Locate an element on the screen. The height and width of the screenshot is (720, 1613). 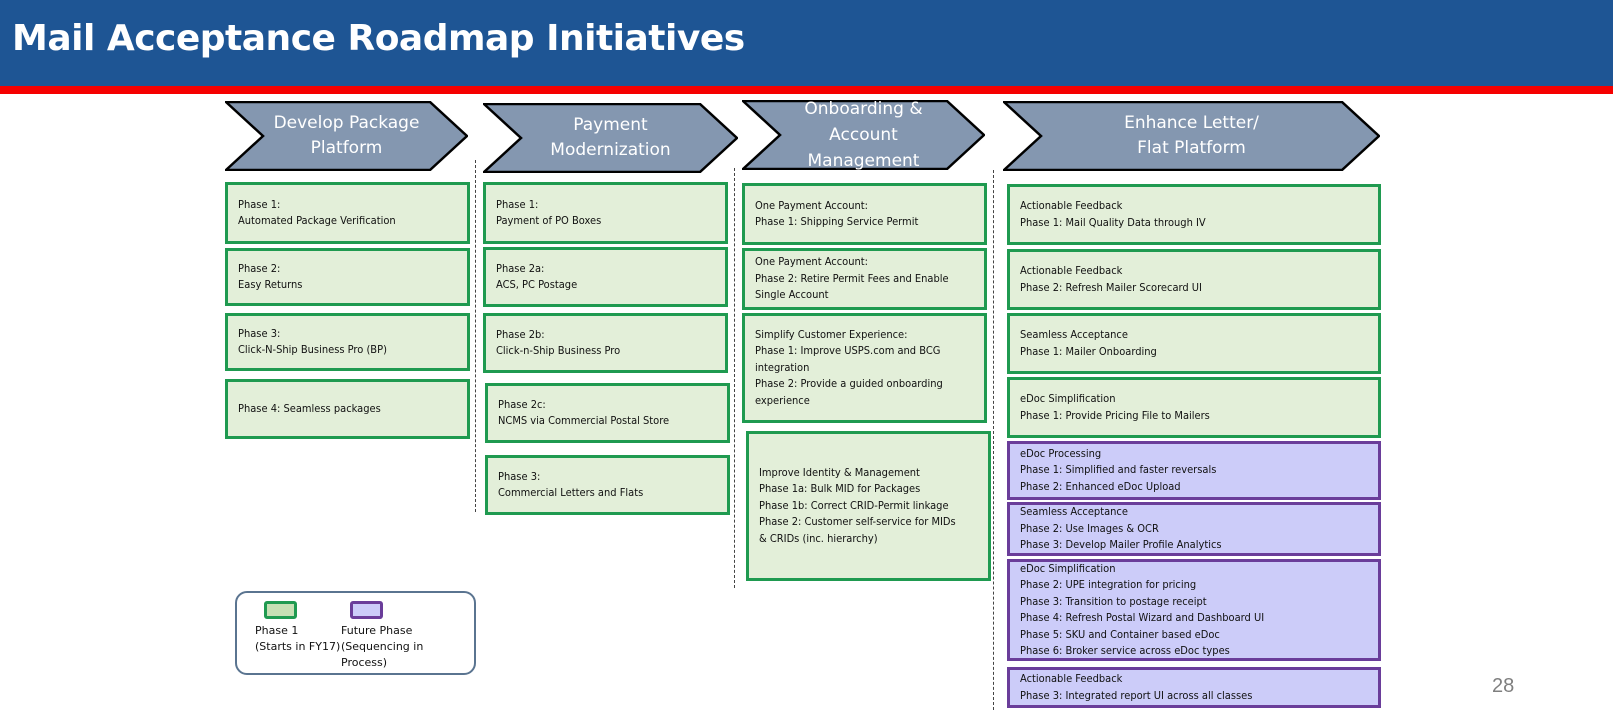
column-header-chevron: Develop Package Platform is located at coordinates (346, 136).